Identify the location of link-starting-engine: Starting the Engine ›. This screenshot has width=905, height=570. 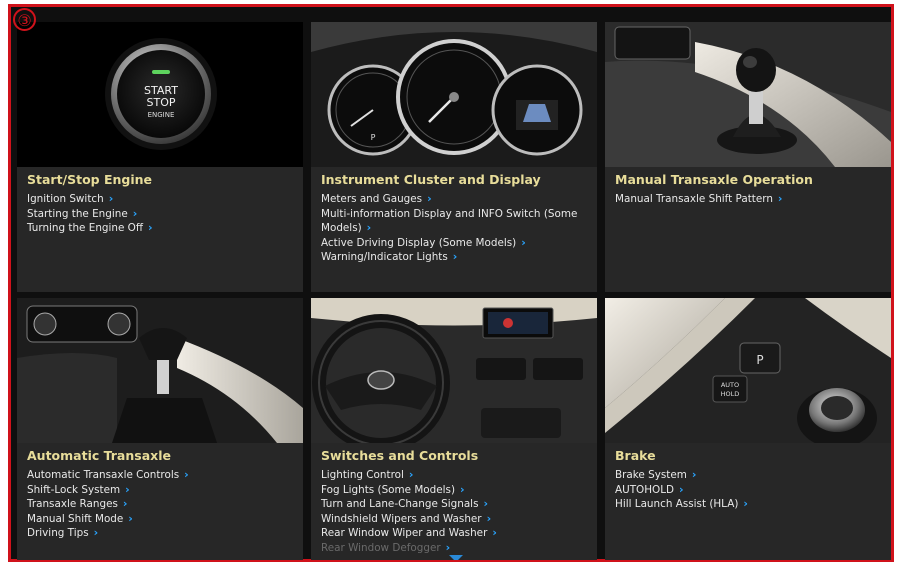
(162, 214).